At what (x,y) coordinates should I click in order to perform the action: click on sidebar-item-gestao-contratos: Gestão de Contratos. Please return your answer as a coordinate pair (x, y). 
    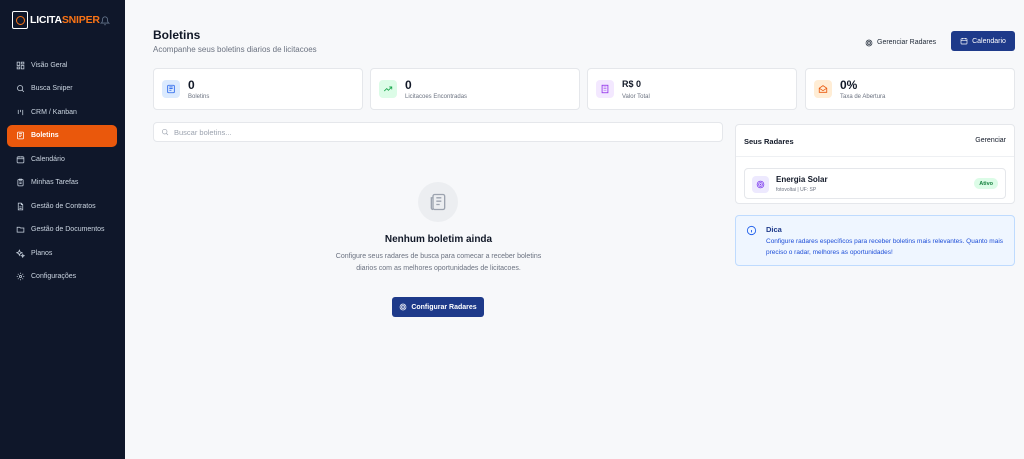
    Looking at the image, I should click on (62, 206).